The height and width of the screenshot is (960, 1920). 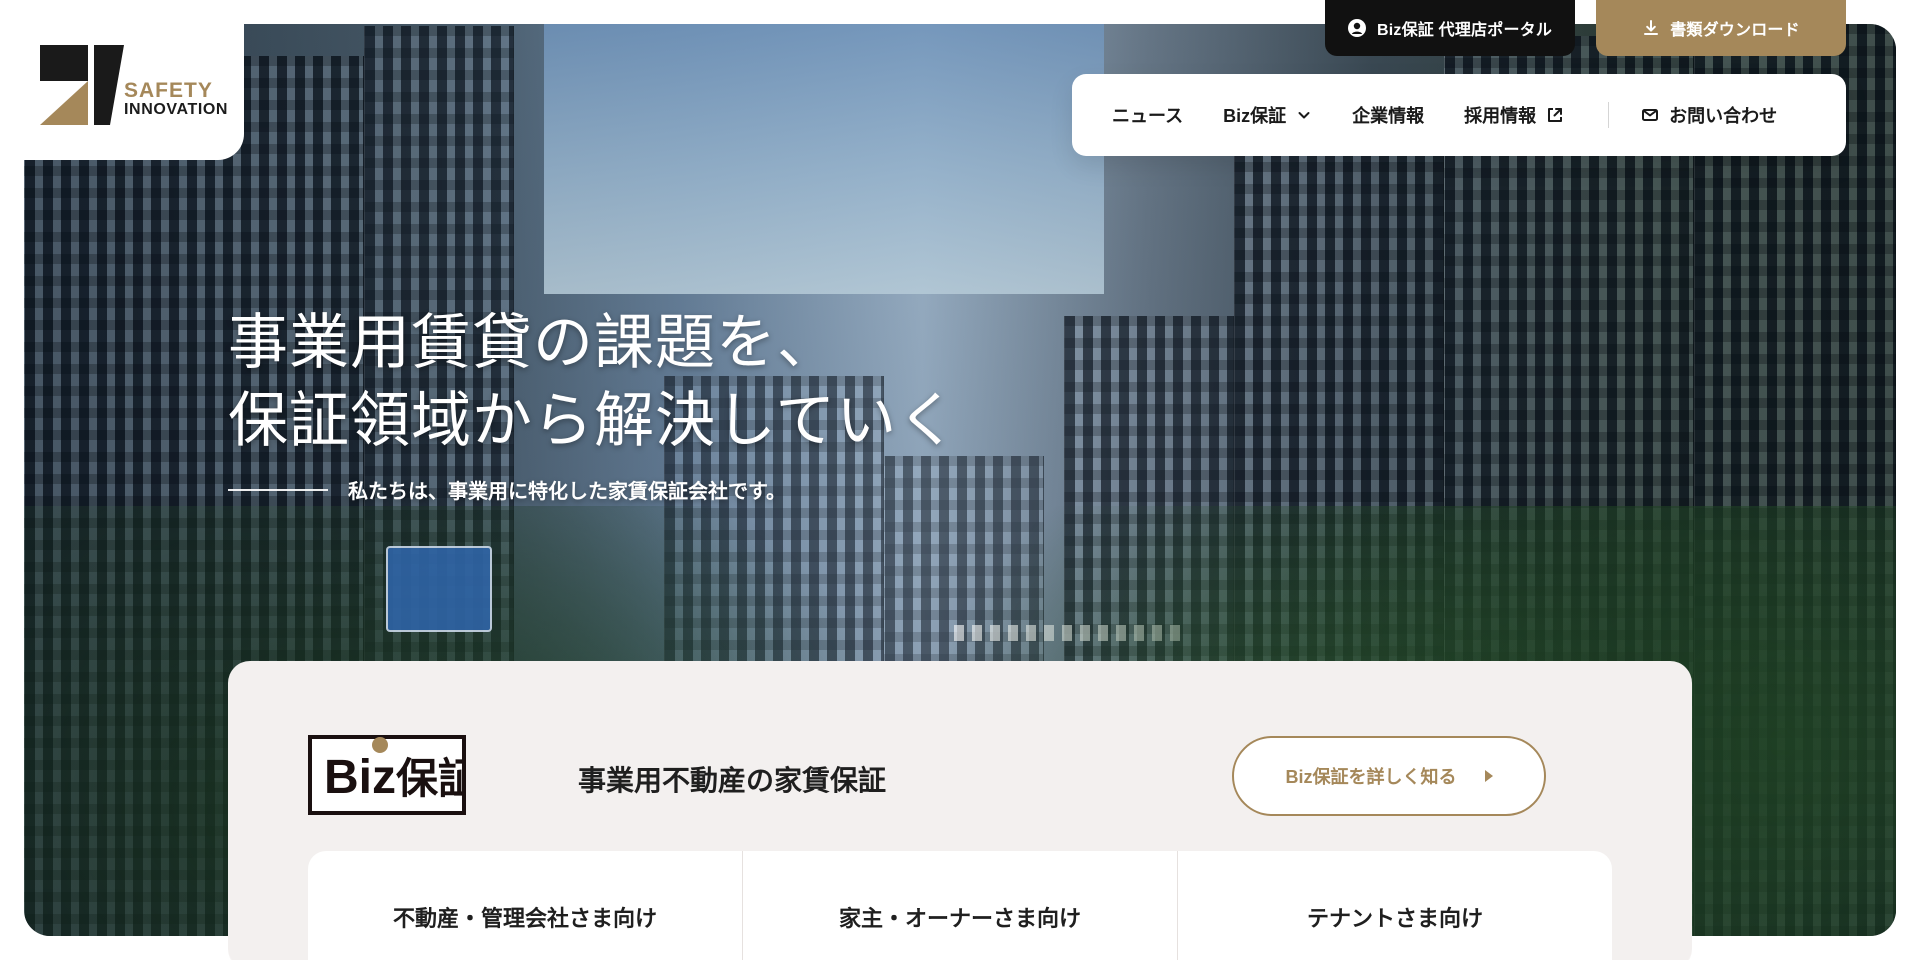 I want to click on hero-headline-line2: 保証領域から解決していく, so click(x=593, y=421).